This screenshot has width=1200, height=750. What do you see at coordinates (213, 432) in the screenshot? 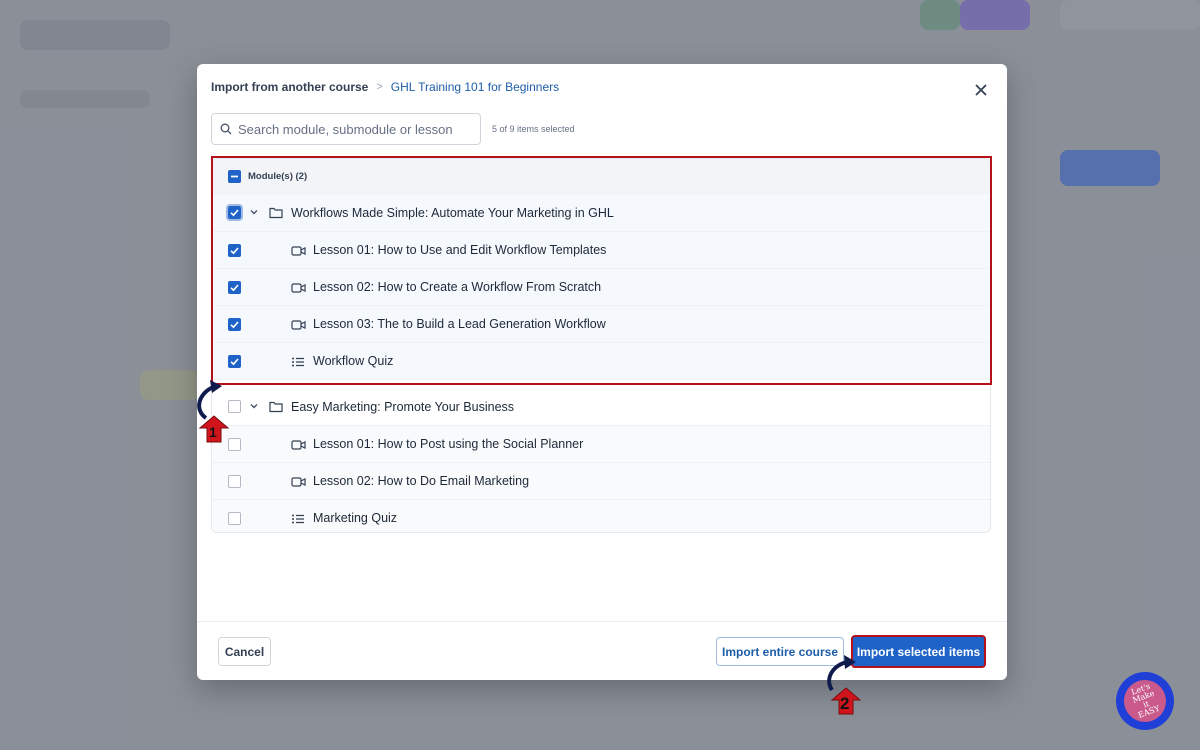
I see `step-1-number: 1` at bounding box center [213, 432].